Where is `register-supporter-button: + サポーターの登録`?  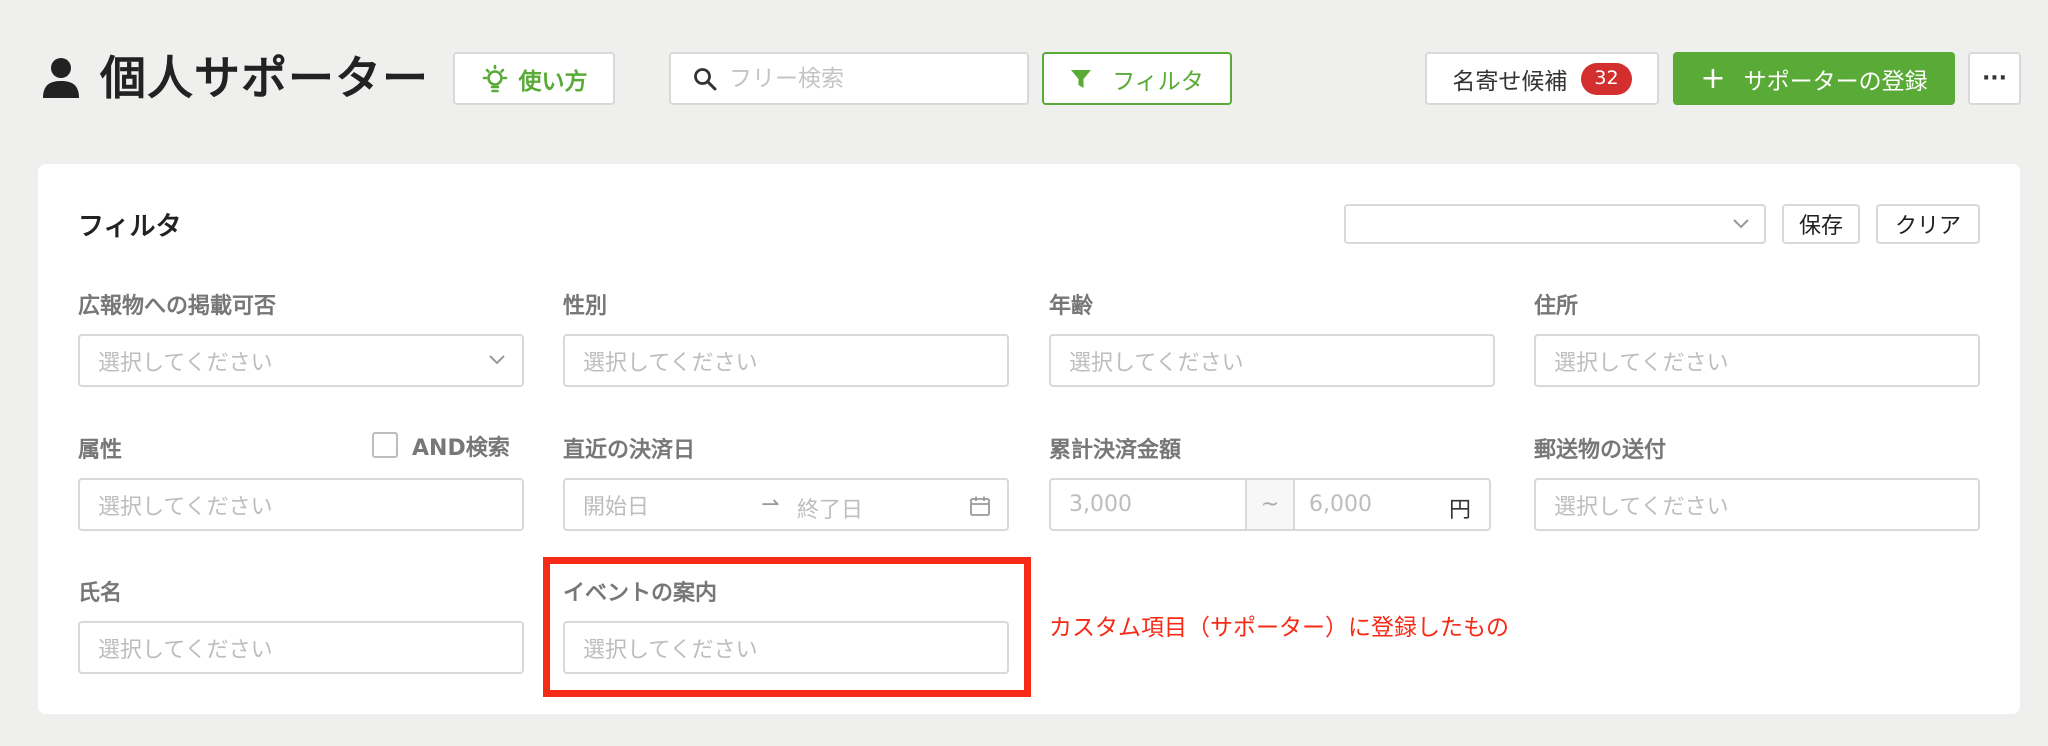
register-supporter-button: + サポーターの登録 is located at coordinates (1814, 78).